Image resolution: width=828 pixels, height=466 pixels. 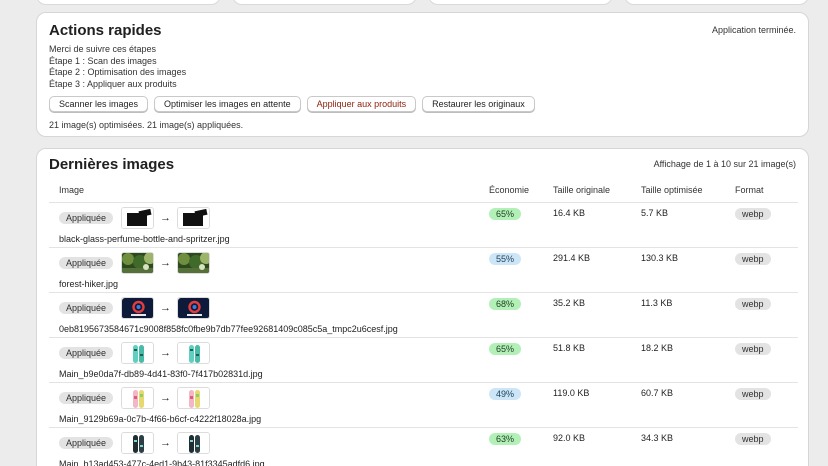 What do you see at coordinates (688, 315) in the screenshot?
I see `optimized-size-cell: 11.3 KB` at bounding box center [688, 315].